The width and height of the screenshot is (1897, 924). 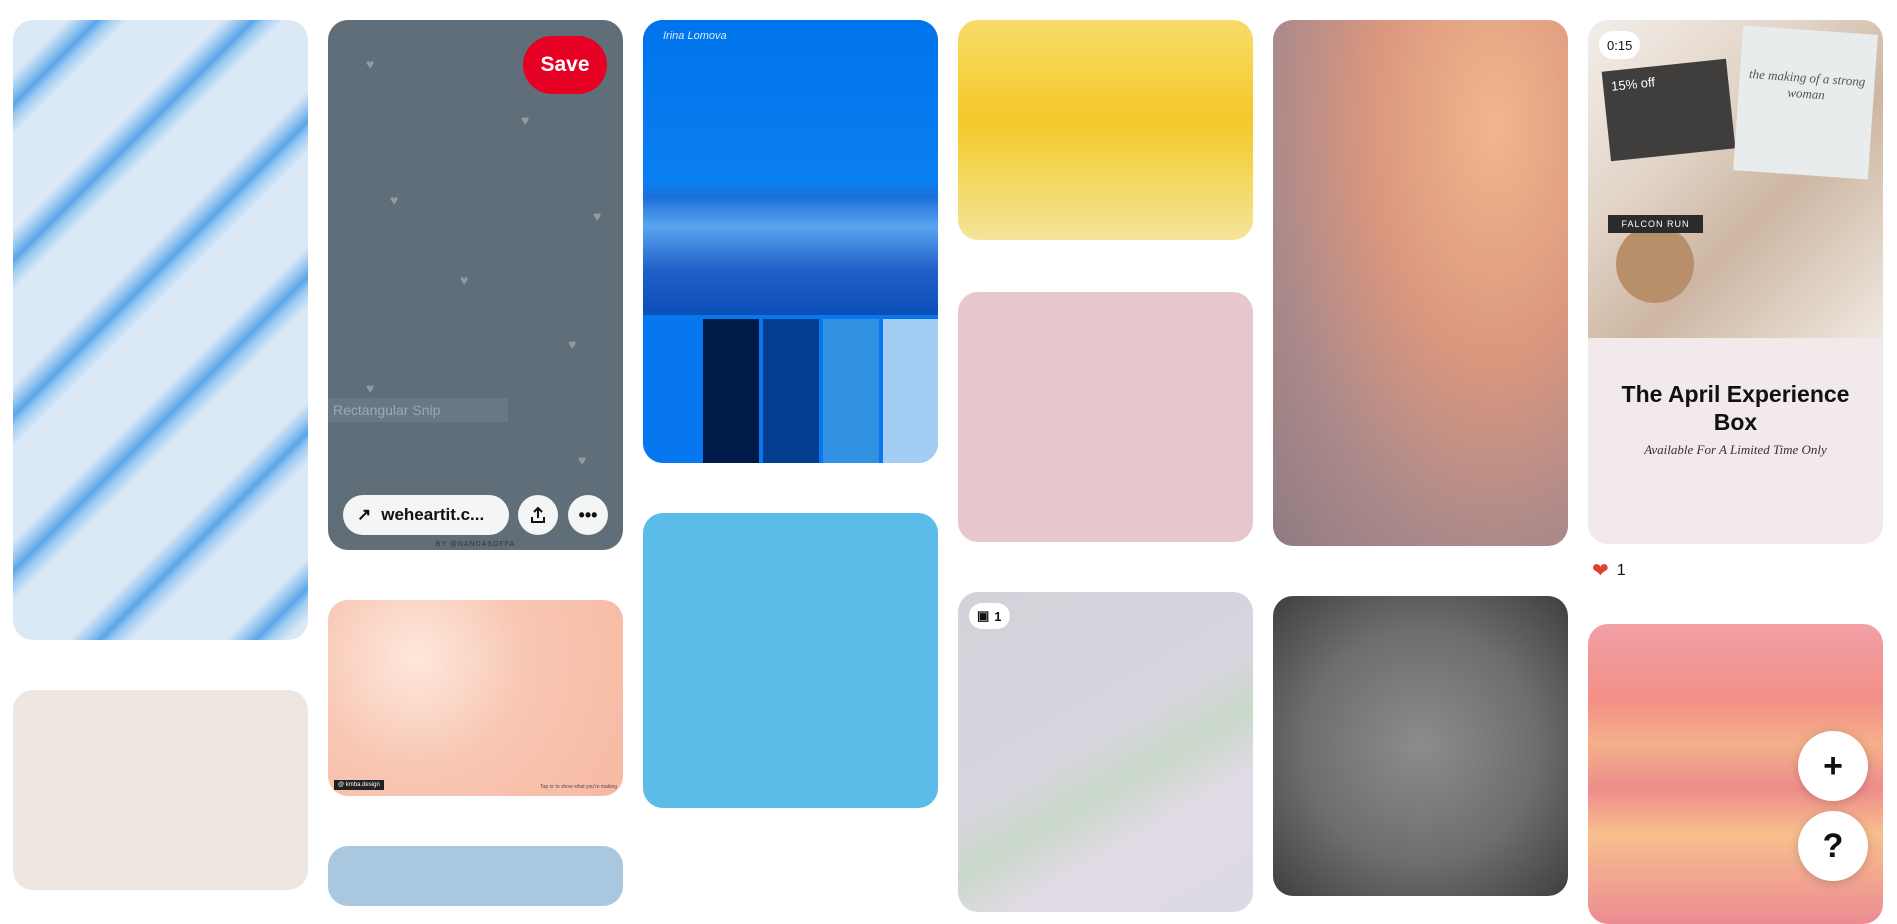 I want to click on question-icon: ?, so click(x=1833, y=845).